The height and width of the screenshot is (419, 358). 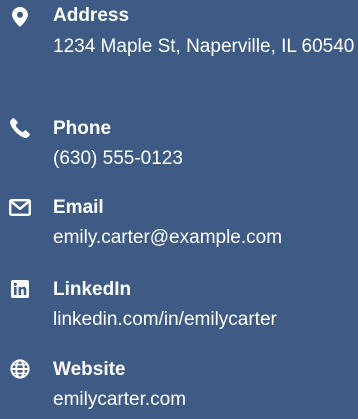 What do you see at coordinates (82, 128) in the screenshot?
I see `contact-label-phone: Phone` at bounding box center [82, 128].